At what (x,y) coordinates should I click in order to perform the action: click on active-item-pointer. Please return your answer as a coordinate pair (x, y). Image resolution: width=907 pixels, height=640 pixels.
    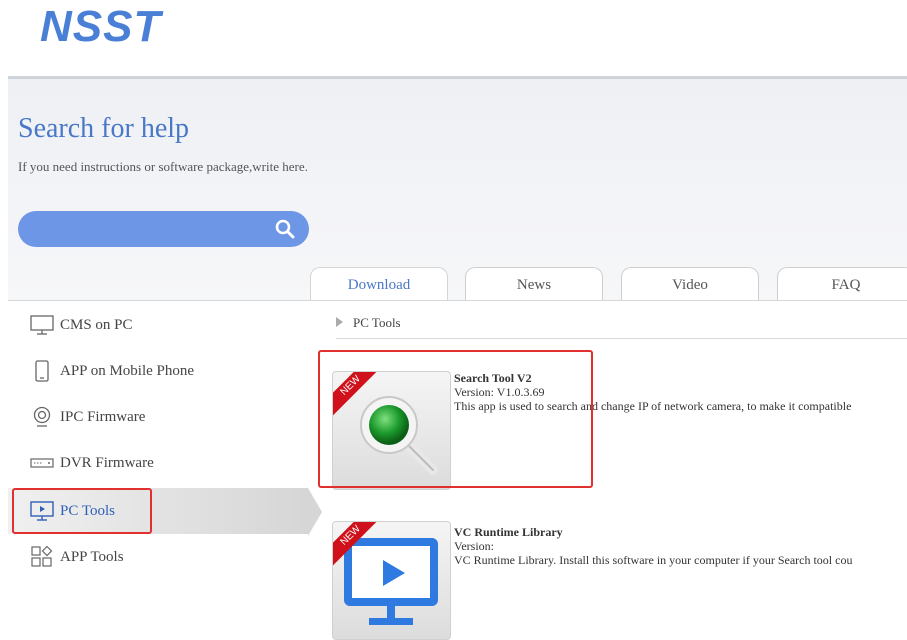
    Looking at the image, I should click on (315, 512).